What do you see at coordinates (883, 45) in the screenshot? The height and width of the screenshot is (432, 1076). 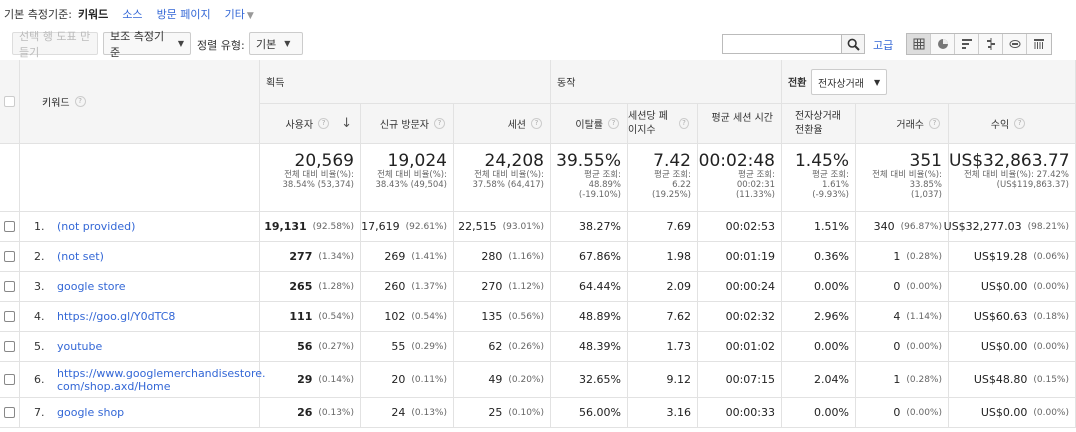 I see `advanced-filter-link: 고급` at bounding box center [883, 45].